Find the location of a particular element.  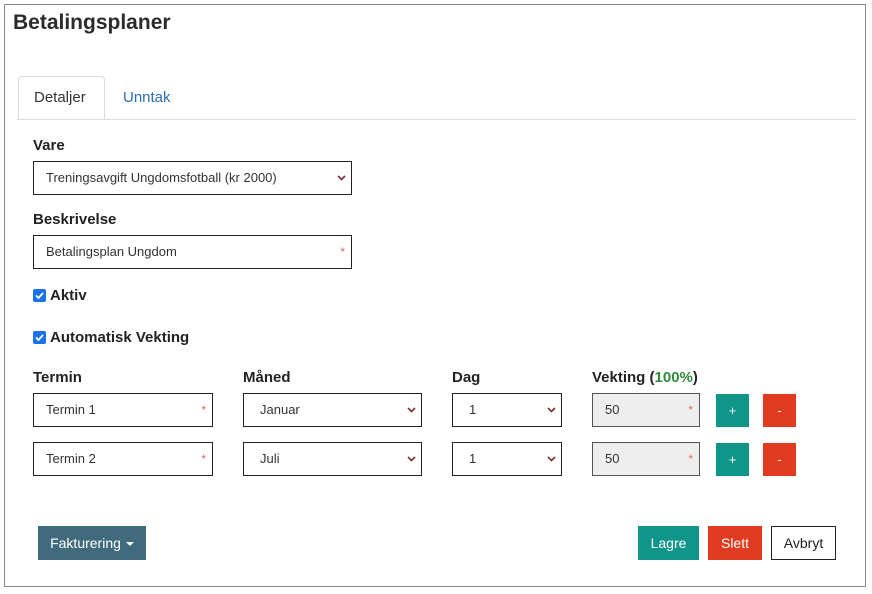

cancel-button: Avbryt is located at coordinates (803, 543).